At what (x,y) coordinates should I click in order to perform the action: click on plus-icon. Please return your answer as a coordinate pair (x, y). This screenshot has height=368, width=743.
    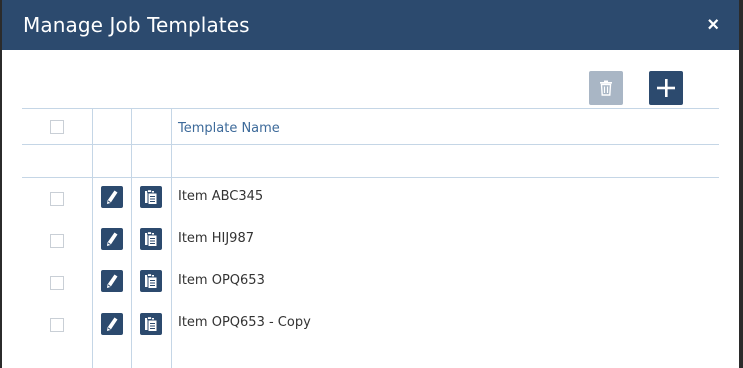
    Looking at the image, I should click on (666, 88).